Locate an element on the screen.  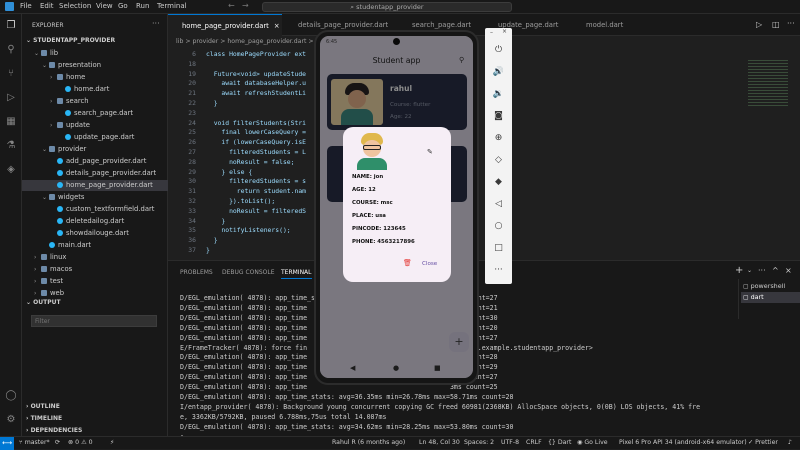
explorer-root: ⌄ STUDENTAPP_PROVIDER is located at coordinates (70, 40).